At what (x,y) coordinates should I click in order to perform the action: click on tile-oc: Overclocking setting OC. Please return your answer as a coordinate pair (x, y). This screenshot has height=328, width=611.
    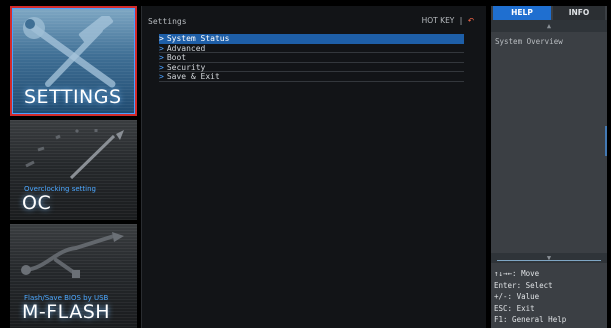
    Looking at the image, I should click on (73, 170).